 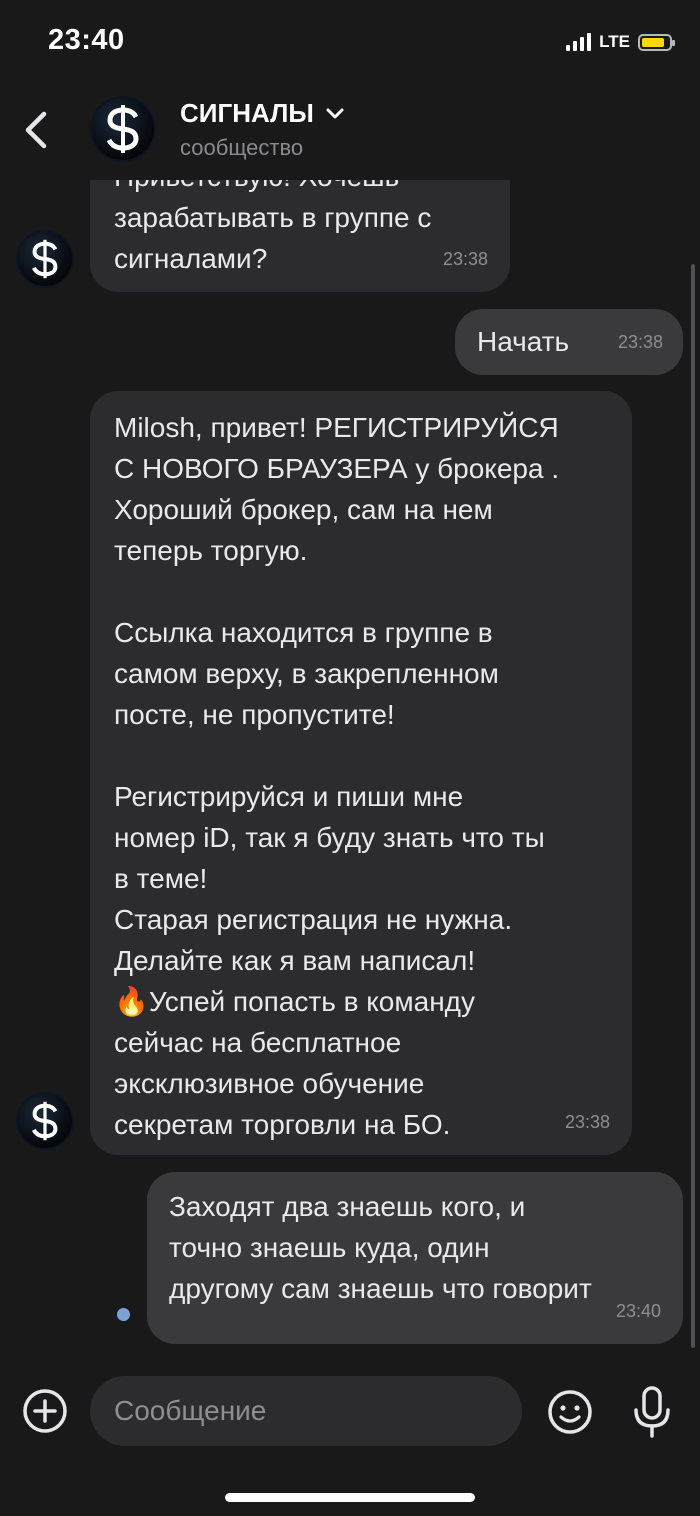 What do you see at coordinates (242, 147) in the screenshot?
I see `chat-subtitle: сообщество` at bounding box center [242, 147].